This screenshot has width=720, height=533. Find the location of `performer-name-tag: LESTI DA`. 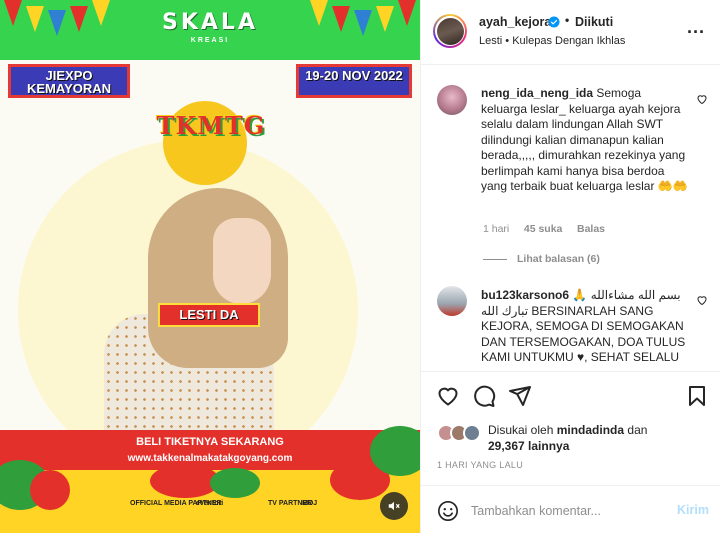

performer-name-tag: LESTI DA is located at coordinates (209, 315).